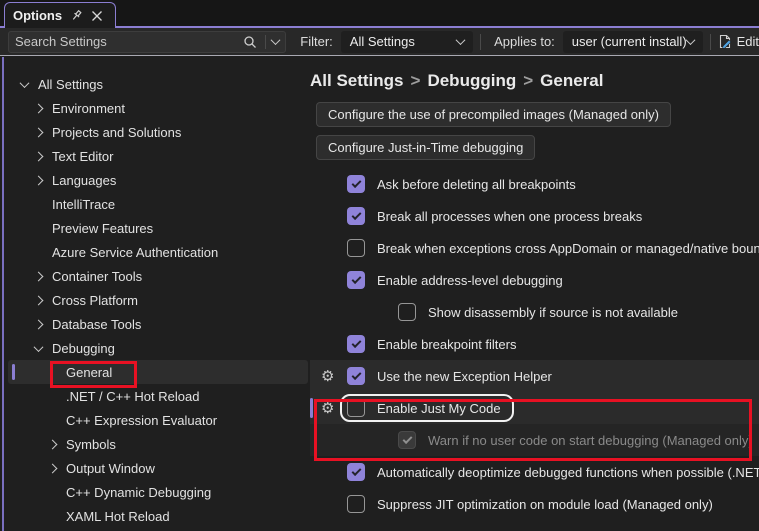 This screenshot has height=531, width=759. I want to click on edit-document-icon, so click(725, 41).